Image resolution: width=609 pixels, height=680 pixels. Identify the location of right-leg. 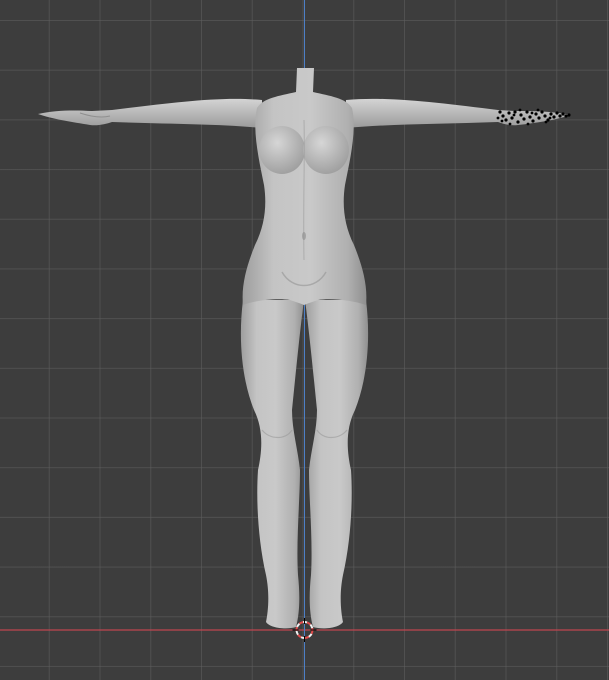
(337, 464).